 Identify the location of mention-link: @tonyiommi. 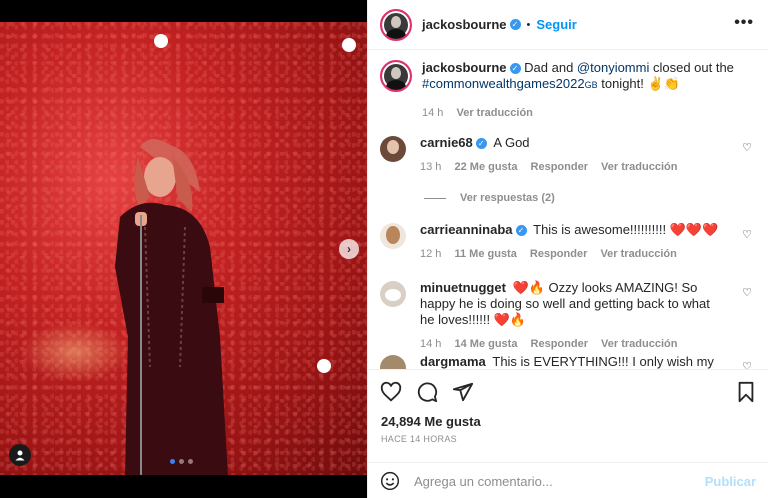
(613, 67).